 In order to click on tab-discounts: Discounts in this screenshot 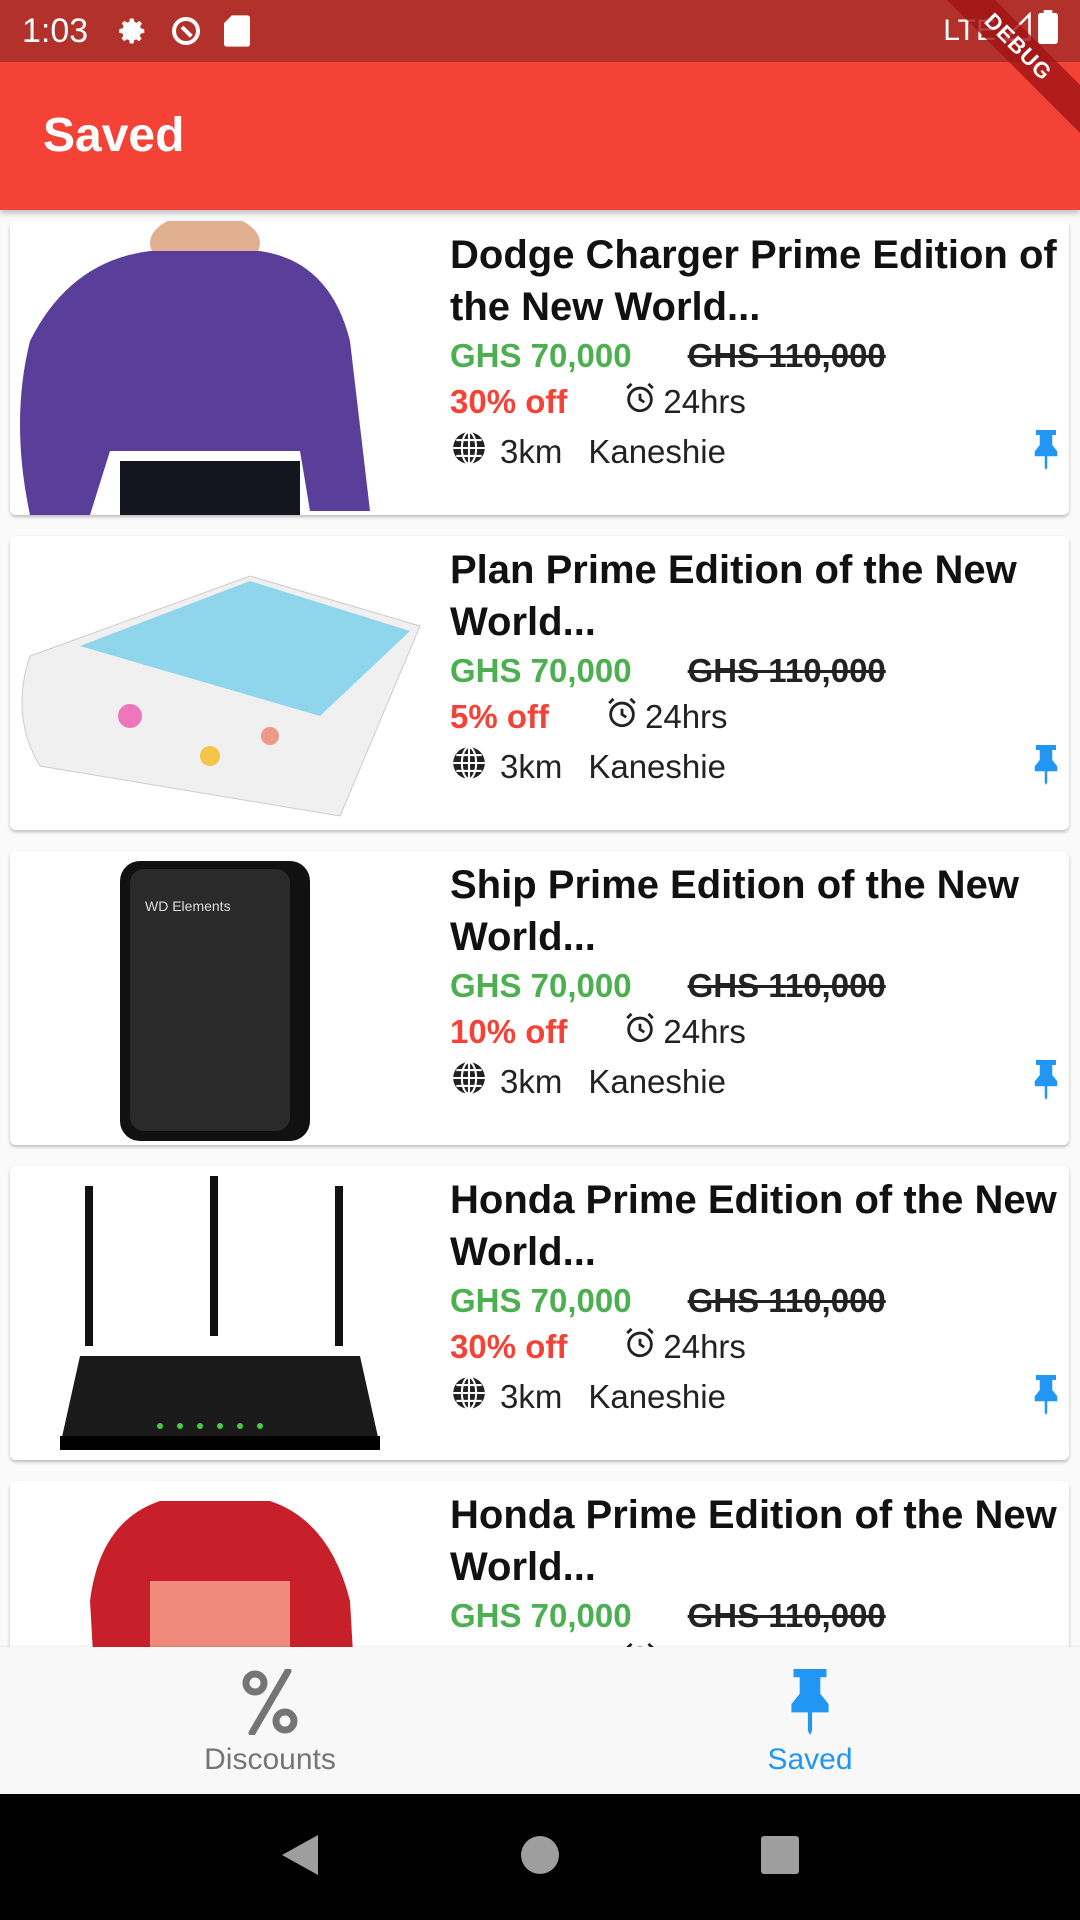, I will do `click(270, 1720)`.